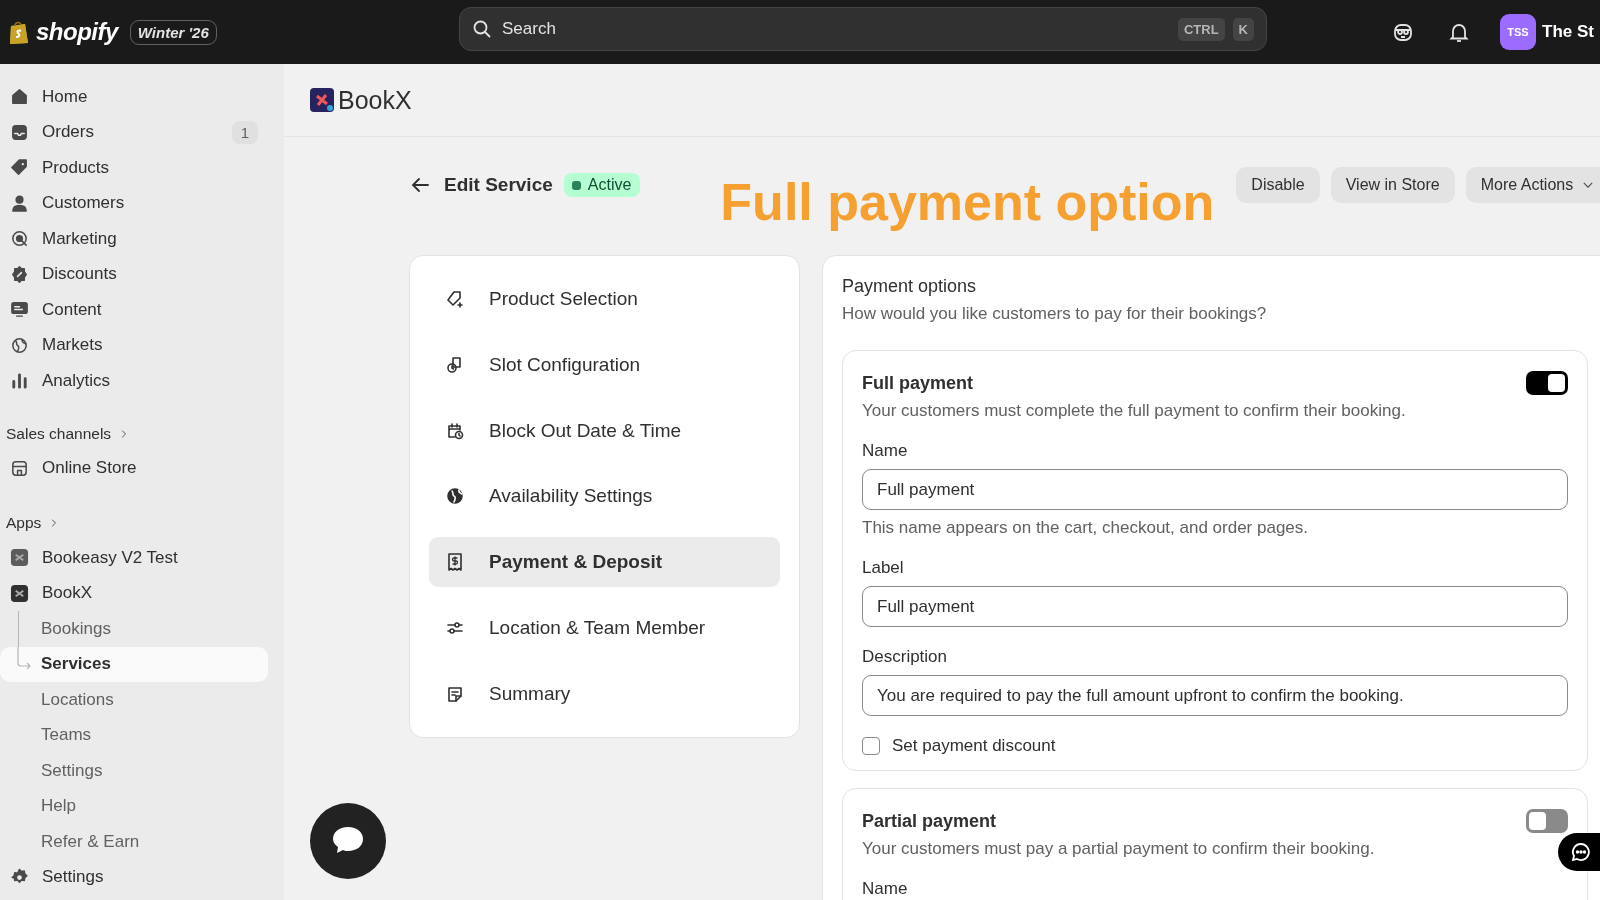 Image resolution: width=1600 pixels, height=900 pixels. I want to click on sidebar-subitem: Teams, so click(134, 735).